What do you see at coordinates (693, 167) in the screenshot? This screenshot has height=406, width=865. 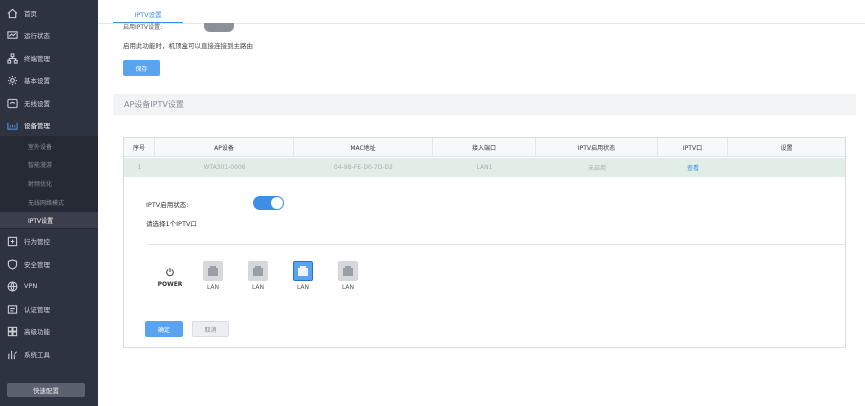 I see `view-link: 查看` at bounding box center [693, 167].